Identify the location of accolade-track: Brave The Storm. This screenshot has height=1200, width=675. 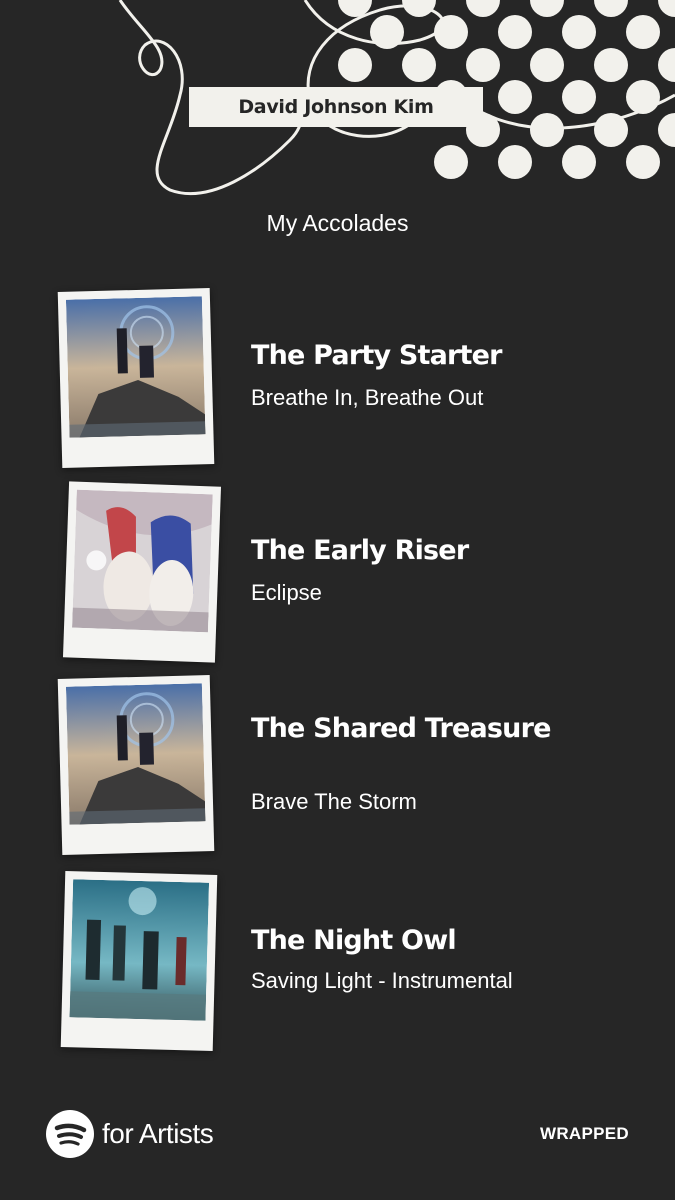
(334, 801).